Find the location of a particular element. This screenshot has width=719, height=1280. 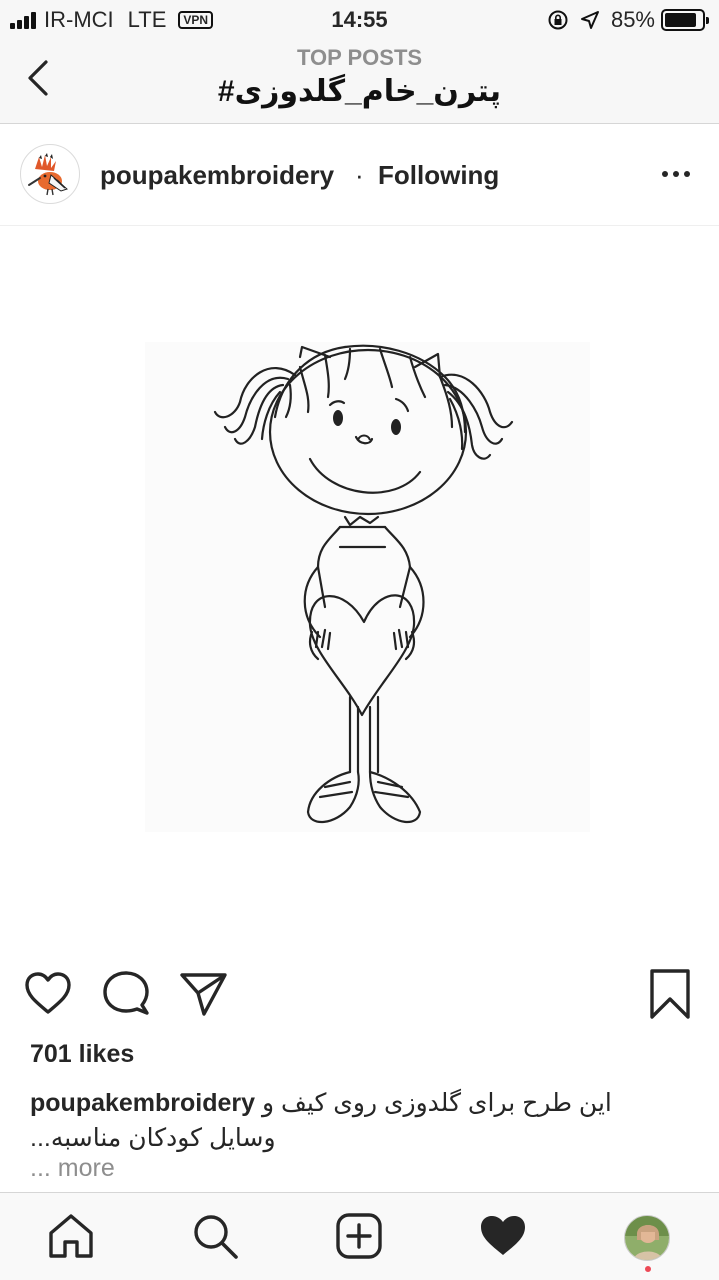

more-options-button is located at coordinates (676, 174).